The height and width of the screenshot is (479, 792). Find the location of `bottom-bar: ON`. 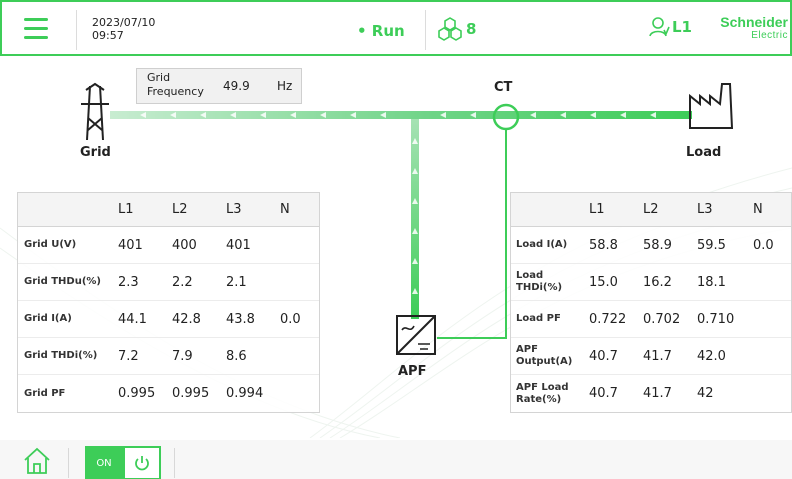

bottom-bar: ON is located at coordinates (396, 459).